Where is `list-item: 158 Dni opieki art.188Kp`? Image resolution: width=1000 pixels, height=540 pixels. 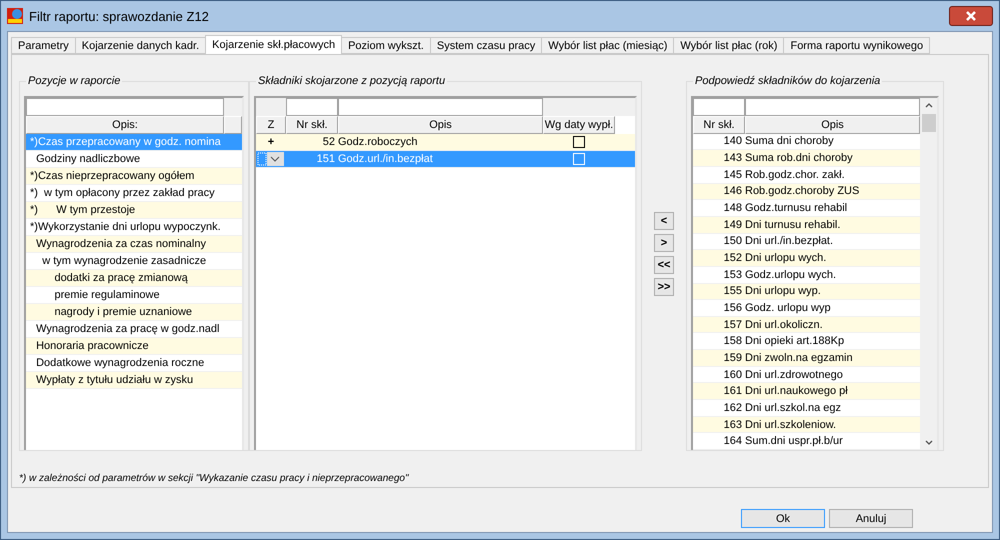
list-item: 158 Dni opieki art.188Kp is located at coordinates (806, 341).